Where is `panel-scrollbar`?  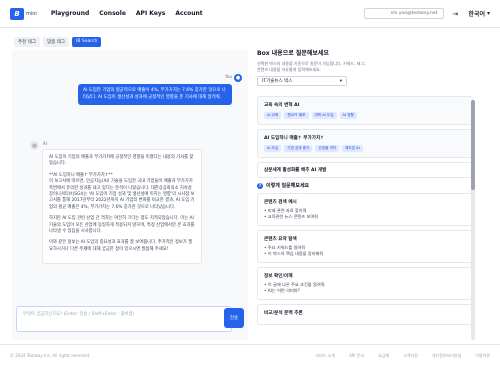 panel-scrollbar is located at coordinates (473, 220).